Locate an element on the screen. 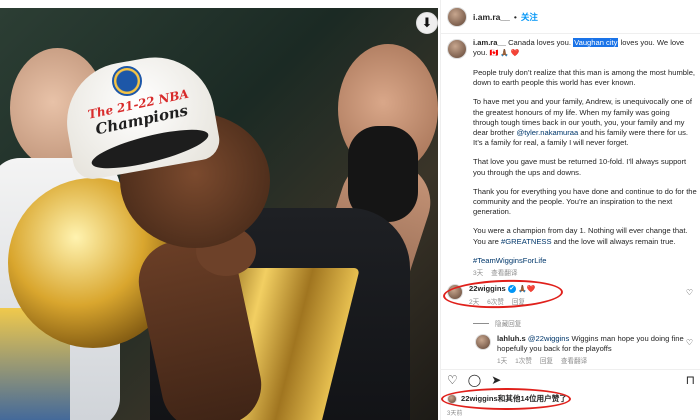 This screenshot has height=420, width=700. reply-likes: 1次赞 is located at coordinates (523, 361).